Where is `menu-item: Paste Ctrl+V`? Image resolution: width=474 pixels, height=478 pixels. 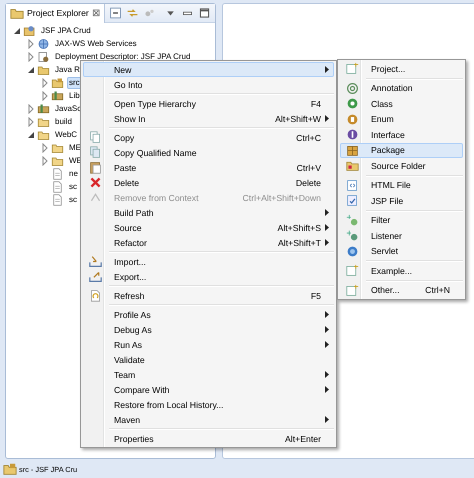
menu-item: Paste Ctrl+V is located at coordinates (208, 167).